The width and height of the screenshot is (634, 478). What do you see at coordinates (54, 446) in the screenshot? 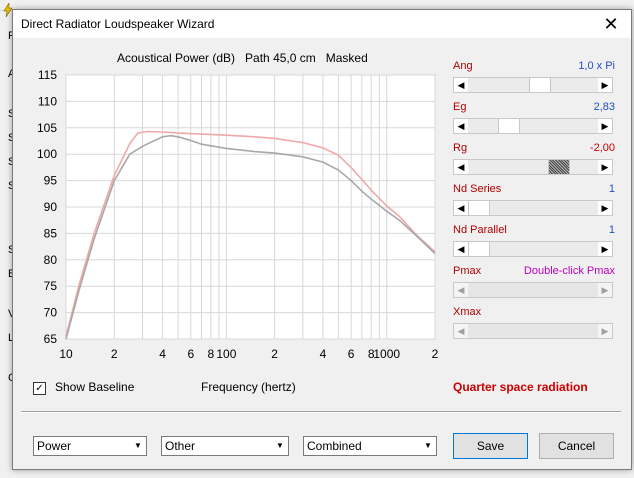
I see `power-dropdown-value: Power` at bounding box center [54, 446].